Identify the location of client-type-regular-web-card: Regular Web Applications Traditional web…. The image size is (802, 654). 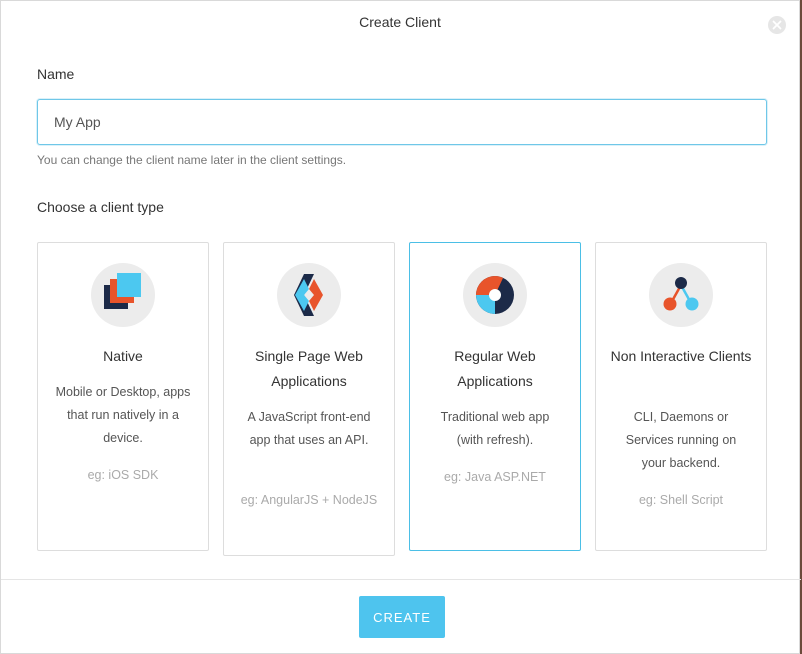
(495, 396).